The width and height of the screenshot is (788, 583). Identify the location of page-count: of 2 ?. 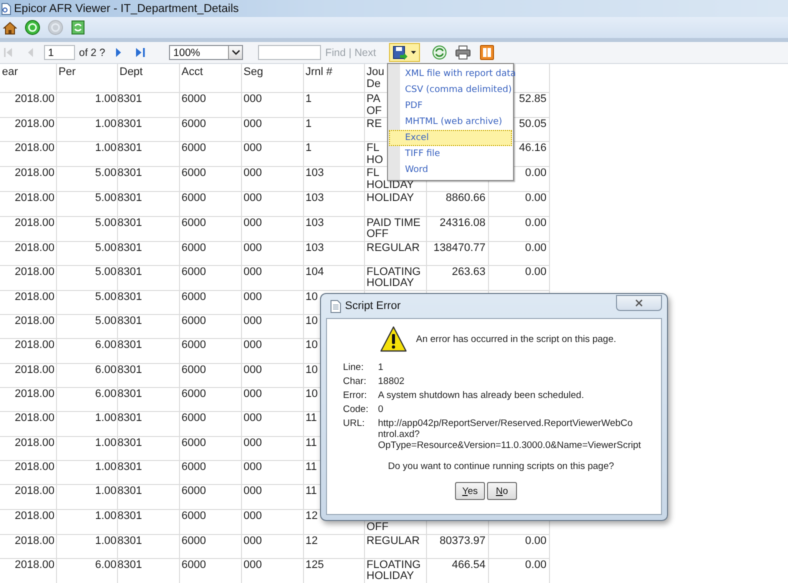
(92, 52).